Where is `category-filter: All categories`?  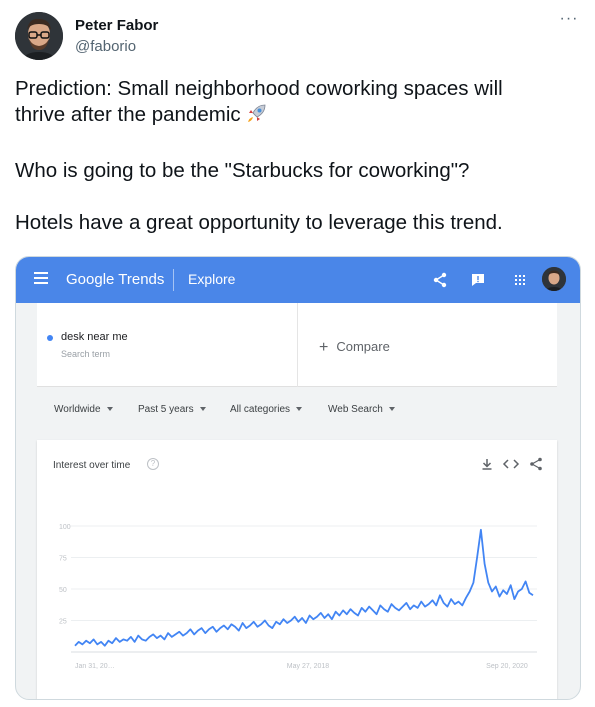 category-filter: All categories is located at coordinates (266, 409).